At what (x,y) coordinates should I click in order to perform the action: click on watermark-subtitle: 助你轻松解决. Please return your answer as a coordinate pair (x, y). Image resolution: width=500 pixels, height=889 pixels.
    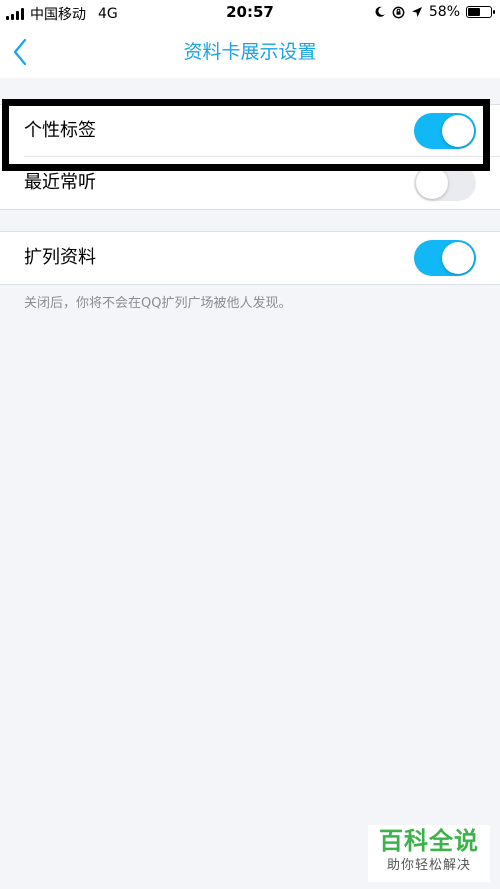
    Looking at the image, I should click on (428, 865).